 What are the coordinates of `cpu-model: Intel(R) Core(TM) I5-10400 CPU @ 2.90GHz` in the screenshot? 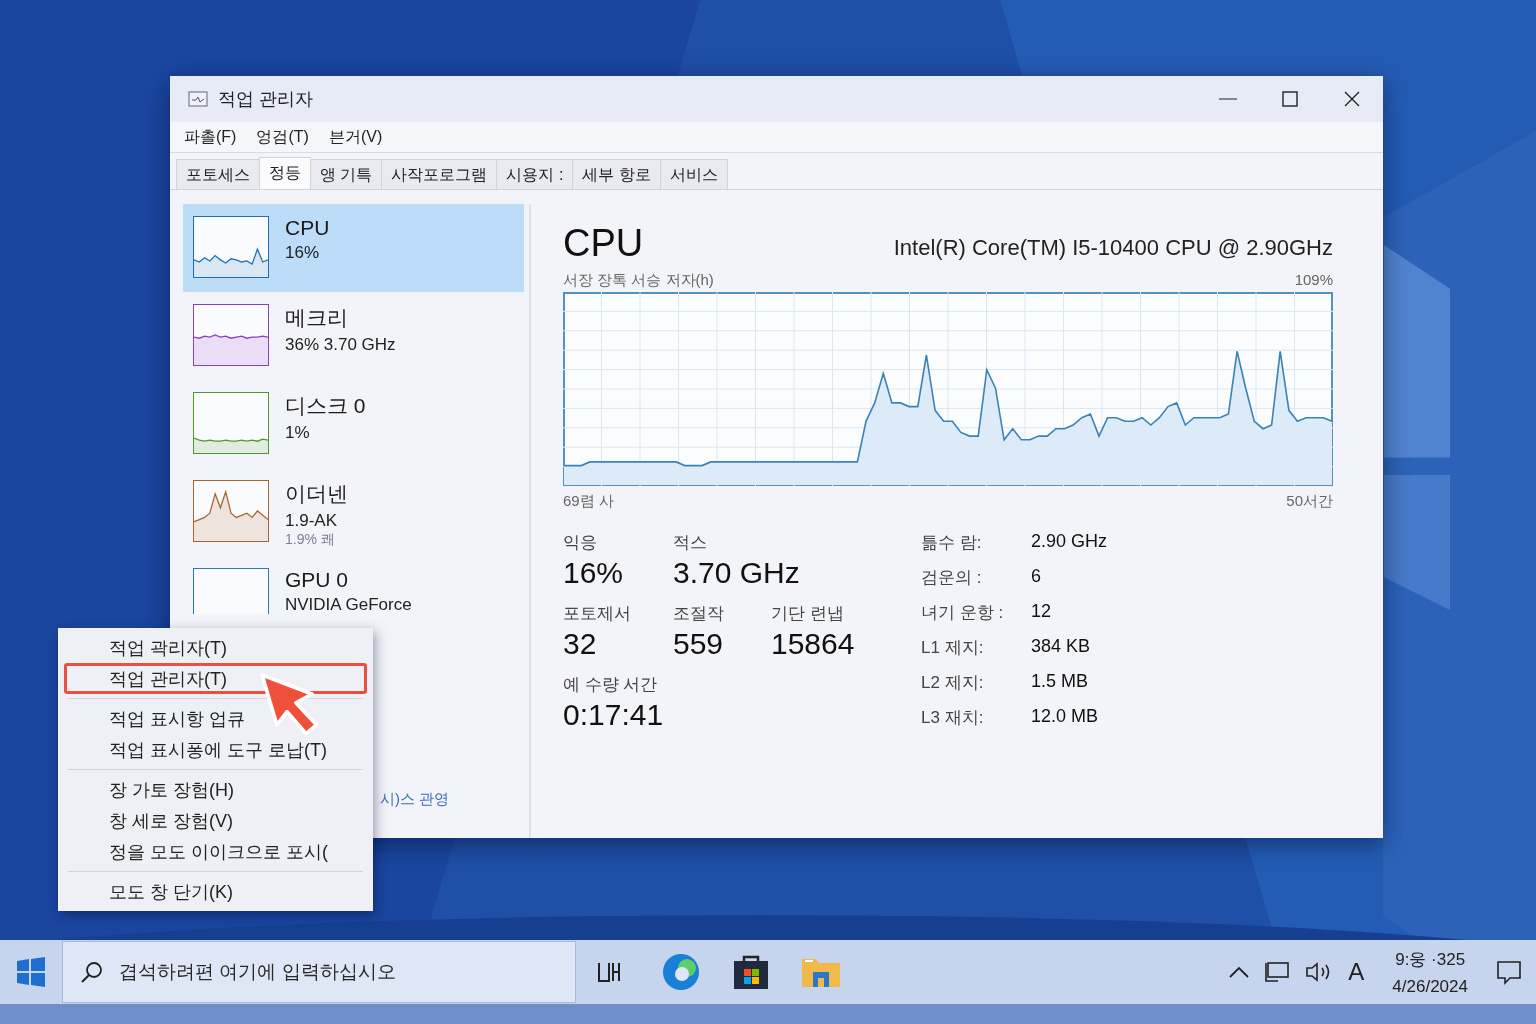 It's located at (1113, 248).